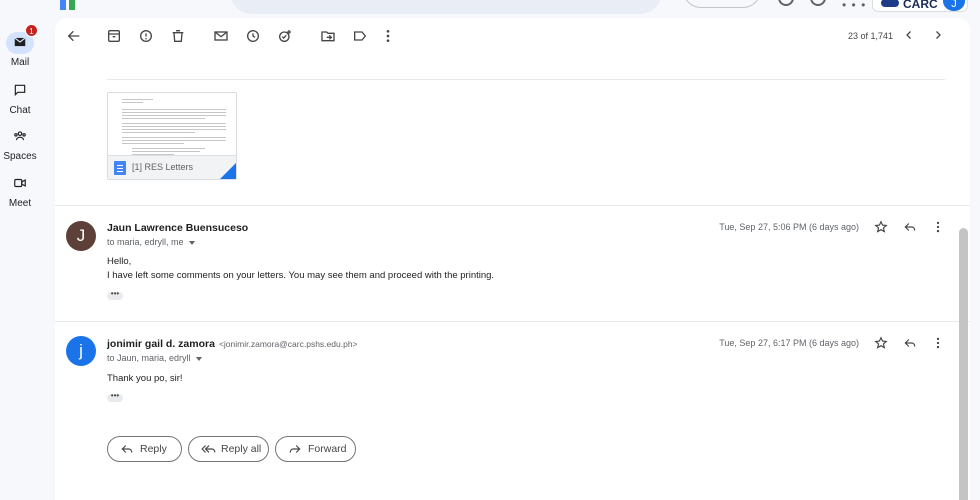 Image resolution: width=980 pixels, height=500 pixels. I want to click on search-options-icon, so click(639, 0).